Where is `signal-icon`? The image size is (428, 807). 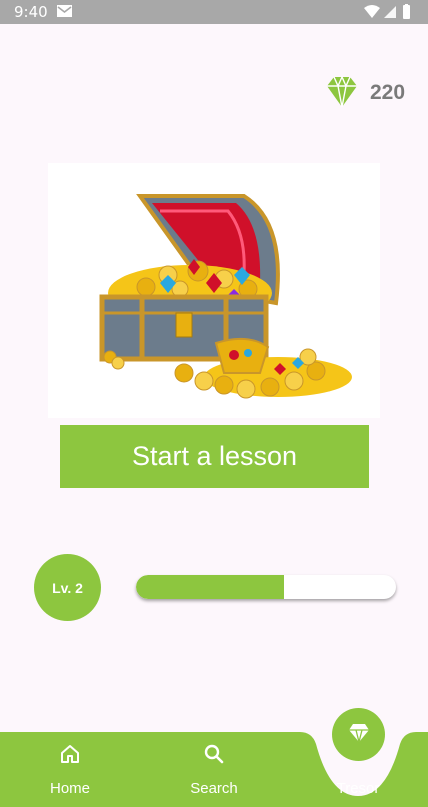 signal-icon is located at coordinates (390, 12).